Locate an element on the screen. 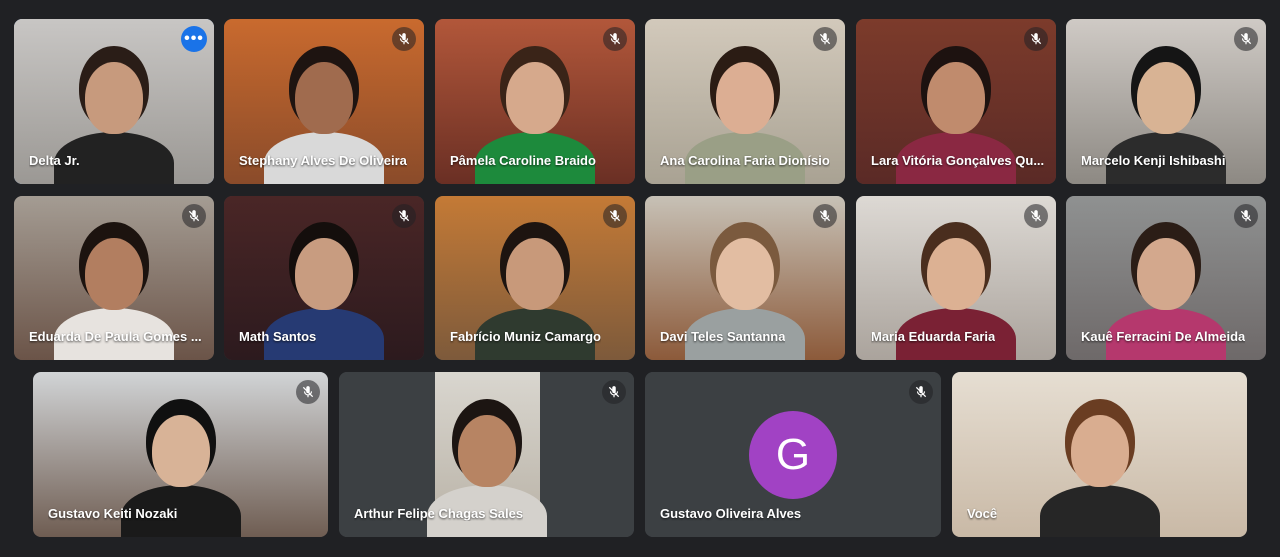  participant-tile: Você is located at coordinates (1099, 454).